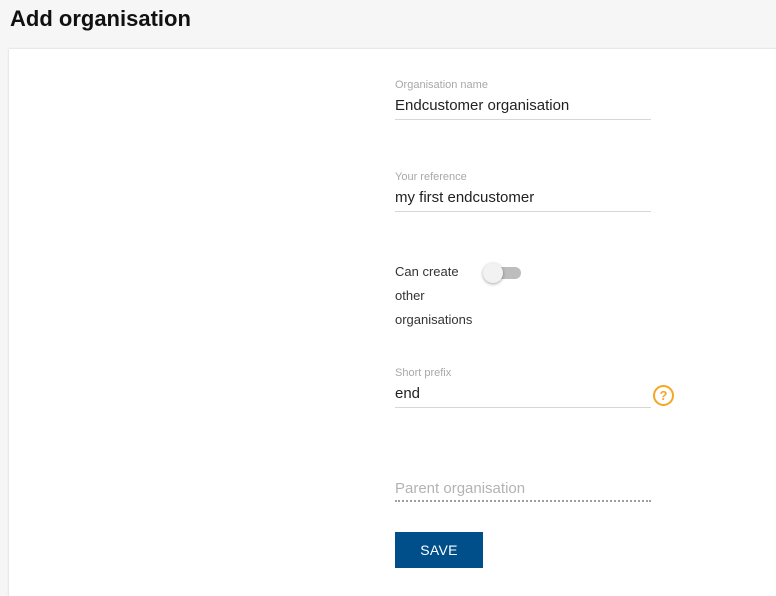  What do you see at coordinates (423, 373) in the screenshot?
I see `short-prefix-label: Short prefix` at bounding box center [423, 373].